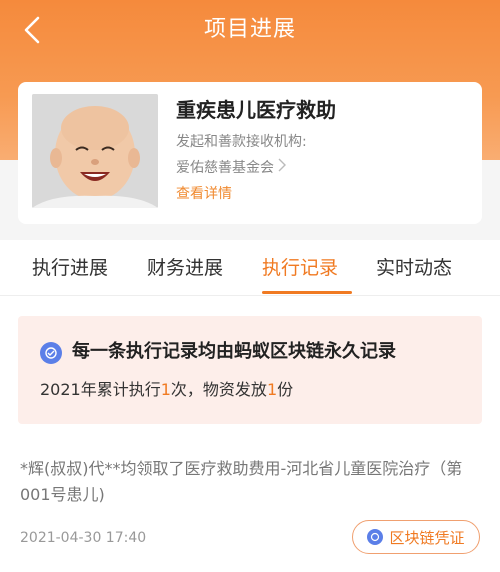 The height and width of the screenshot is (572, 500). What do you see at coordinates (225, 168) in the screenshot?
I see `project-org-label: 爱佑慈善基金会` at bounding box center [225, 168].